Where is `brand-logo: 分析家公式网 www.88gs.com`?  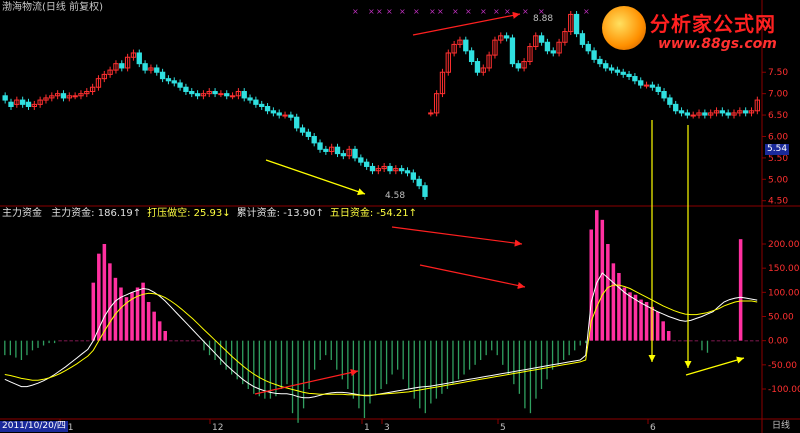
brand-logo: 分析家公式网 www.88gs.com is located at coordinates (697, 30).